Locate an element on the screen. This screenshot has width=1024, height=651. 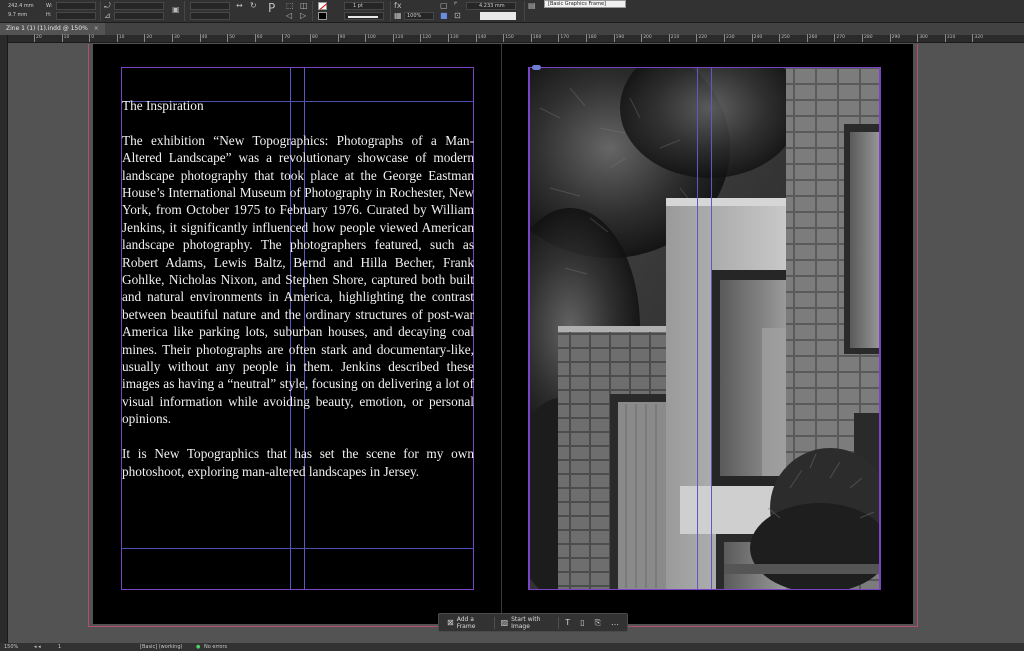
height-input is located at coordinates (76, 16).